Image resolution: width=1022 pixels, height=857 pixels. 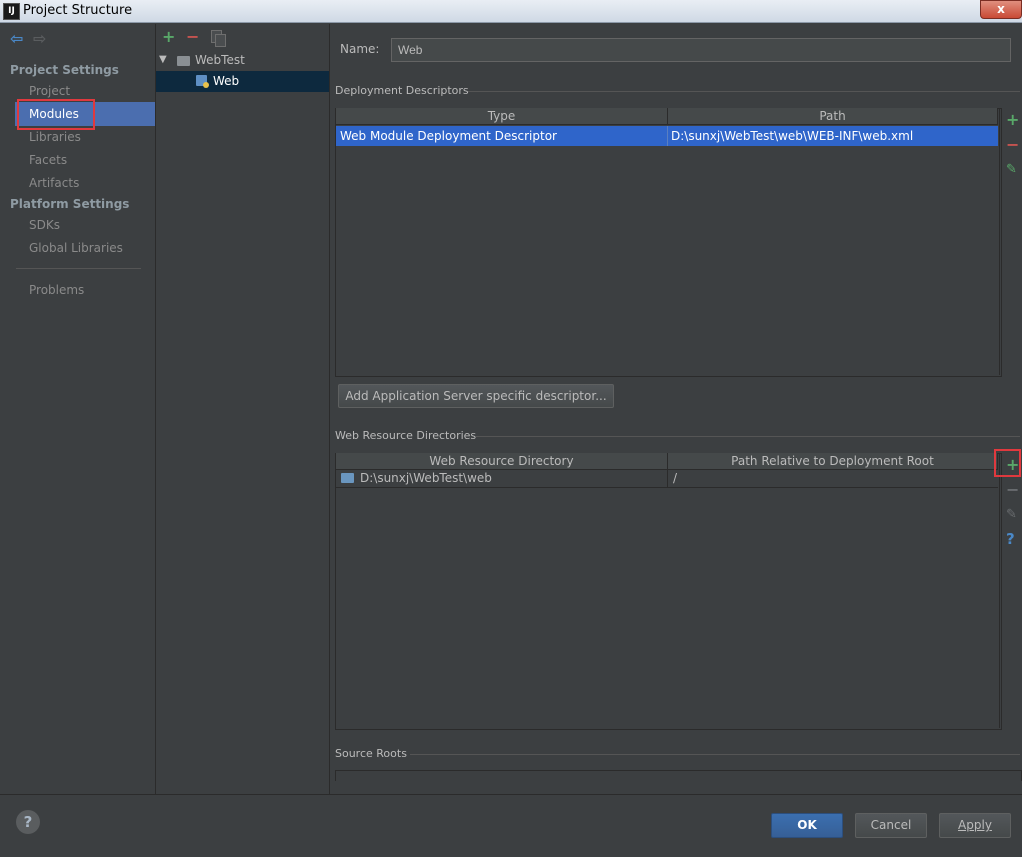 I want to click on modules-highlight-box, so click(x=56, y=114).